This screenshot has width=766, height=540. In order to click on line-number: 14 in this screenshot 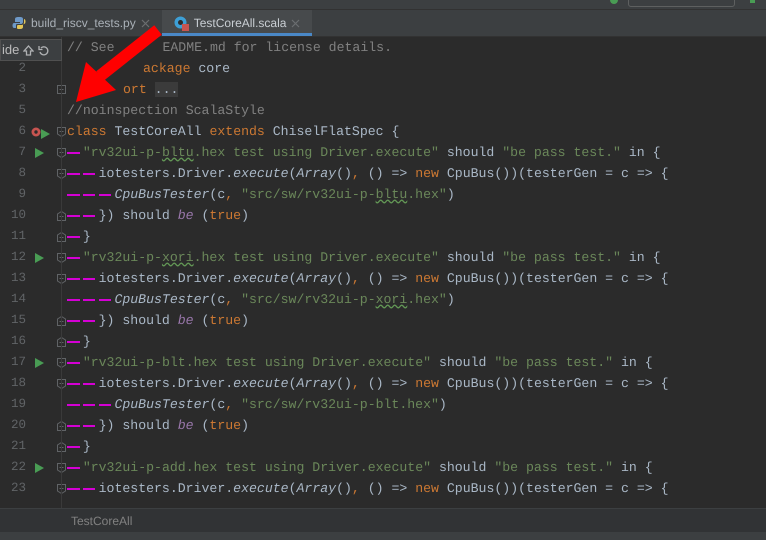, I will do `click(18, 299)`.